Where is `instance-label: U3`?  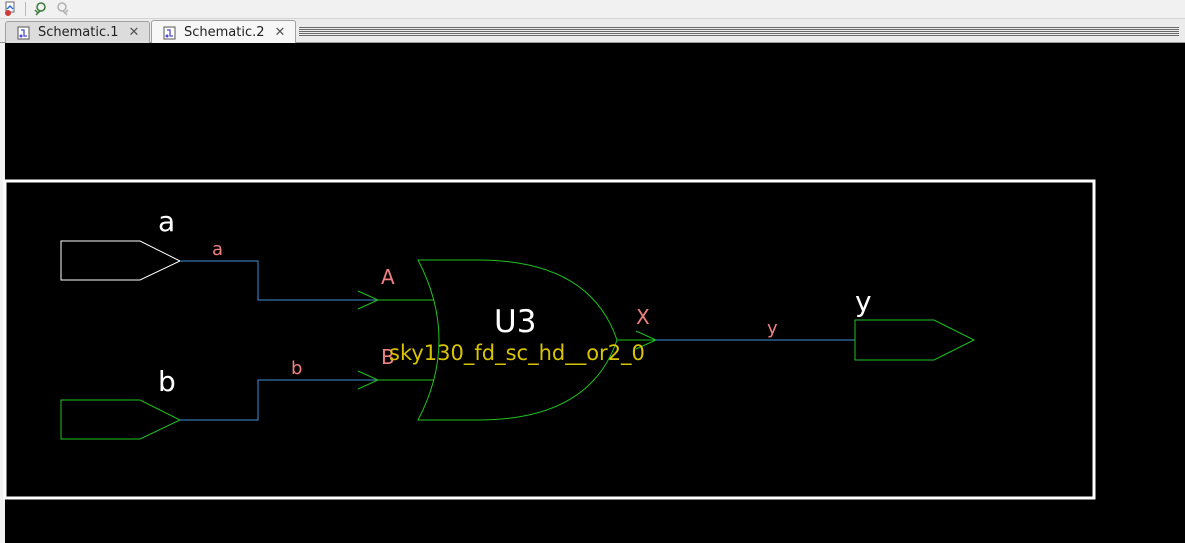 instance-label: U3 is located at coordinates (515, 322).